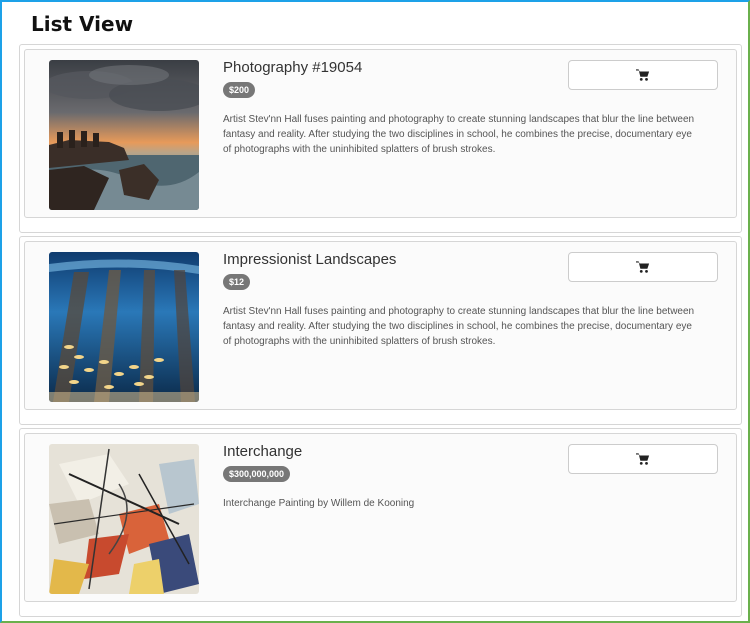  I want to click on price-badge: $300,000,000, so click(257, 474).